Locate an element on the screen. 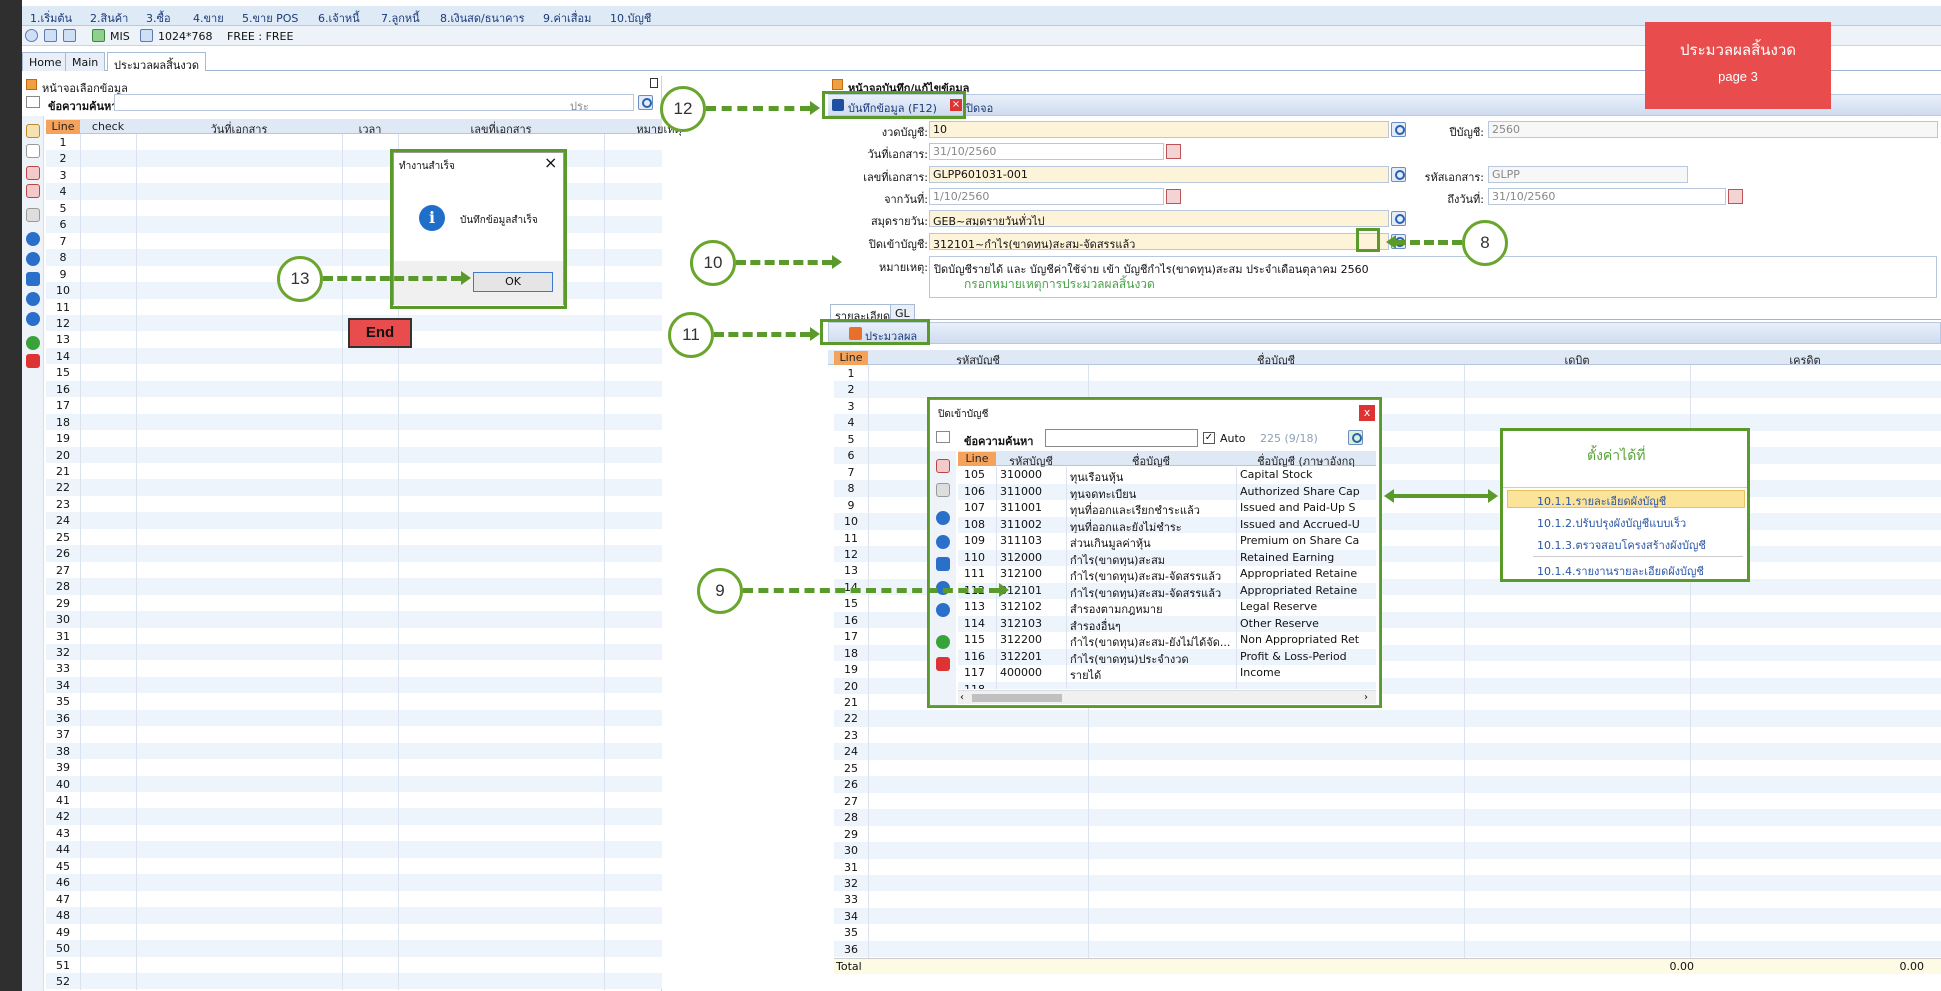  settings-item-report: 10.1.4.รายงานรายละเอียดผังบัญชี is located at coordinates (1620, 571).